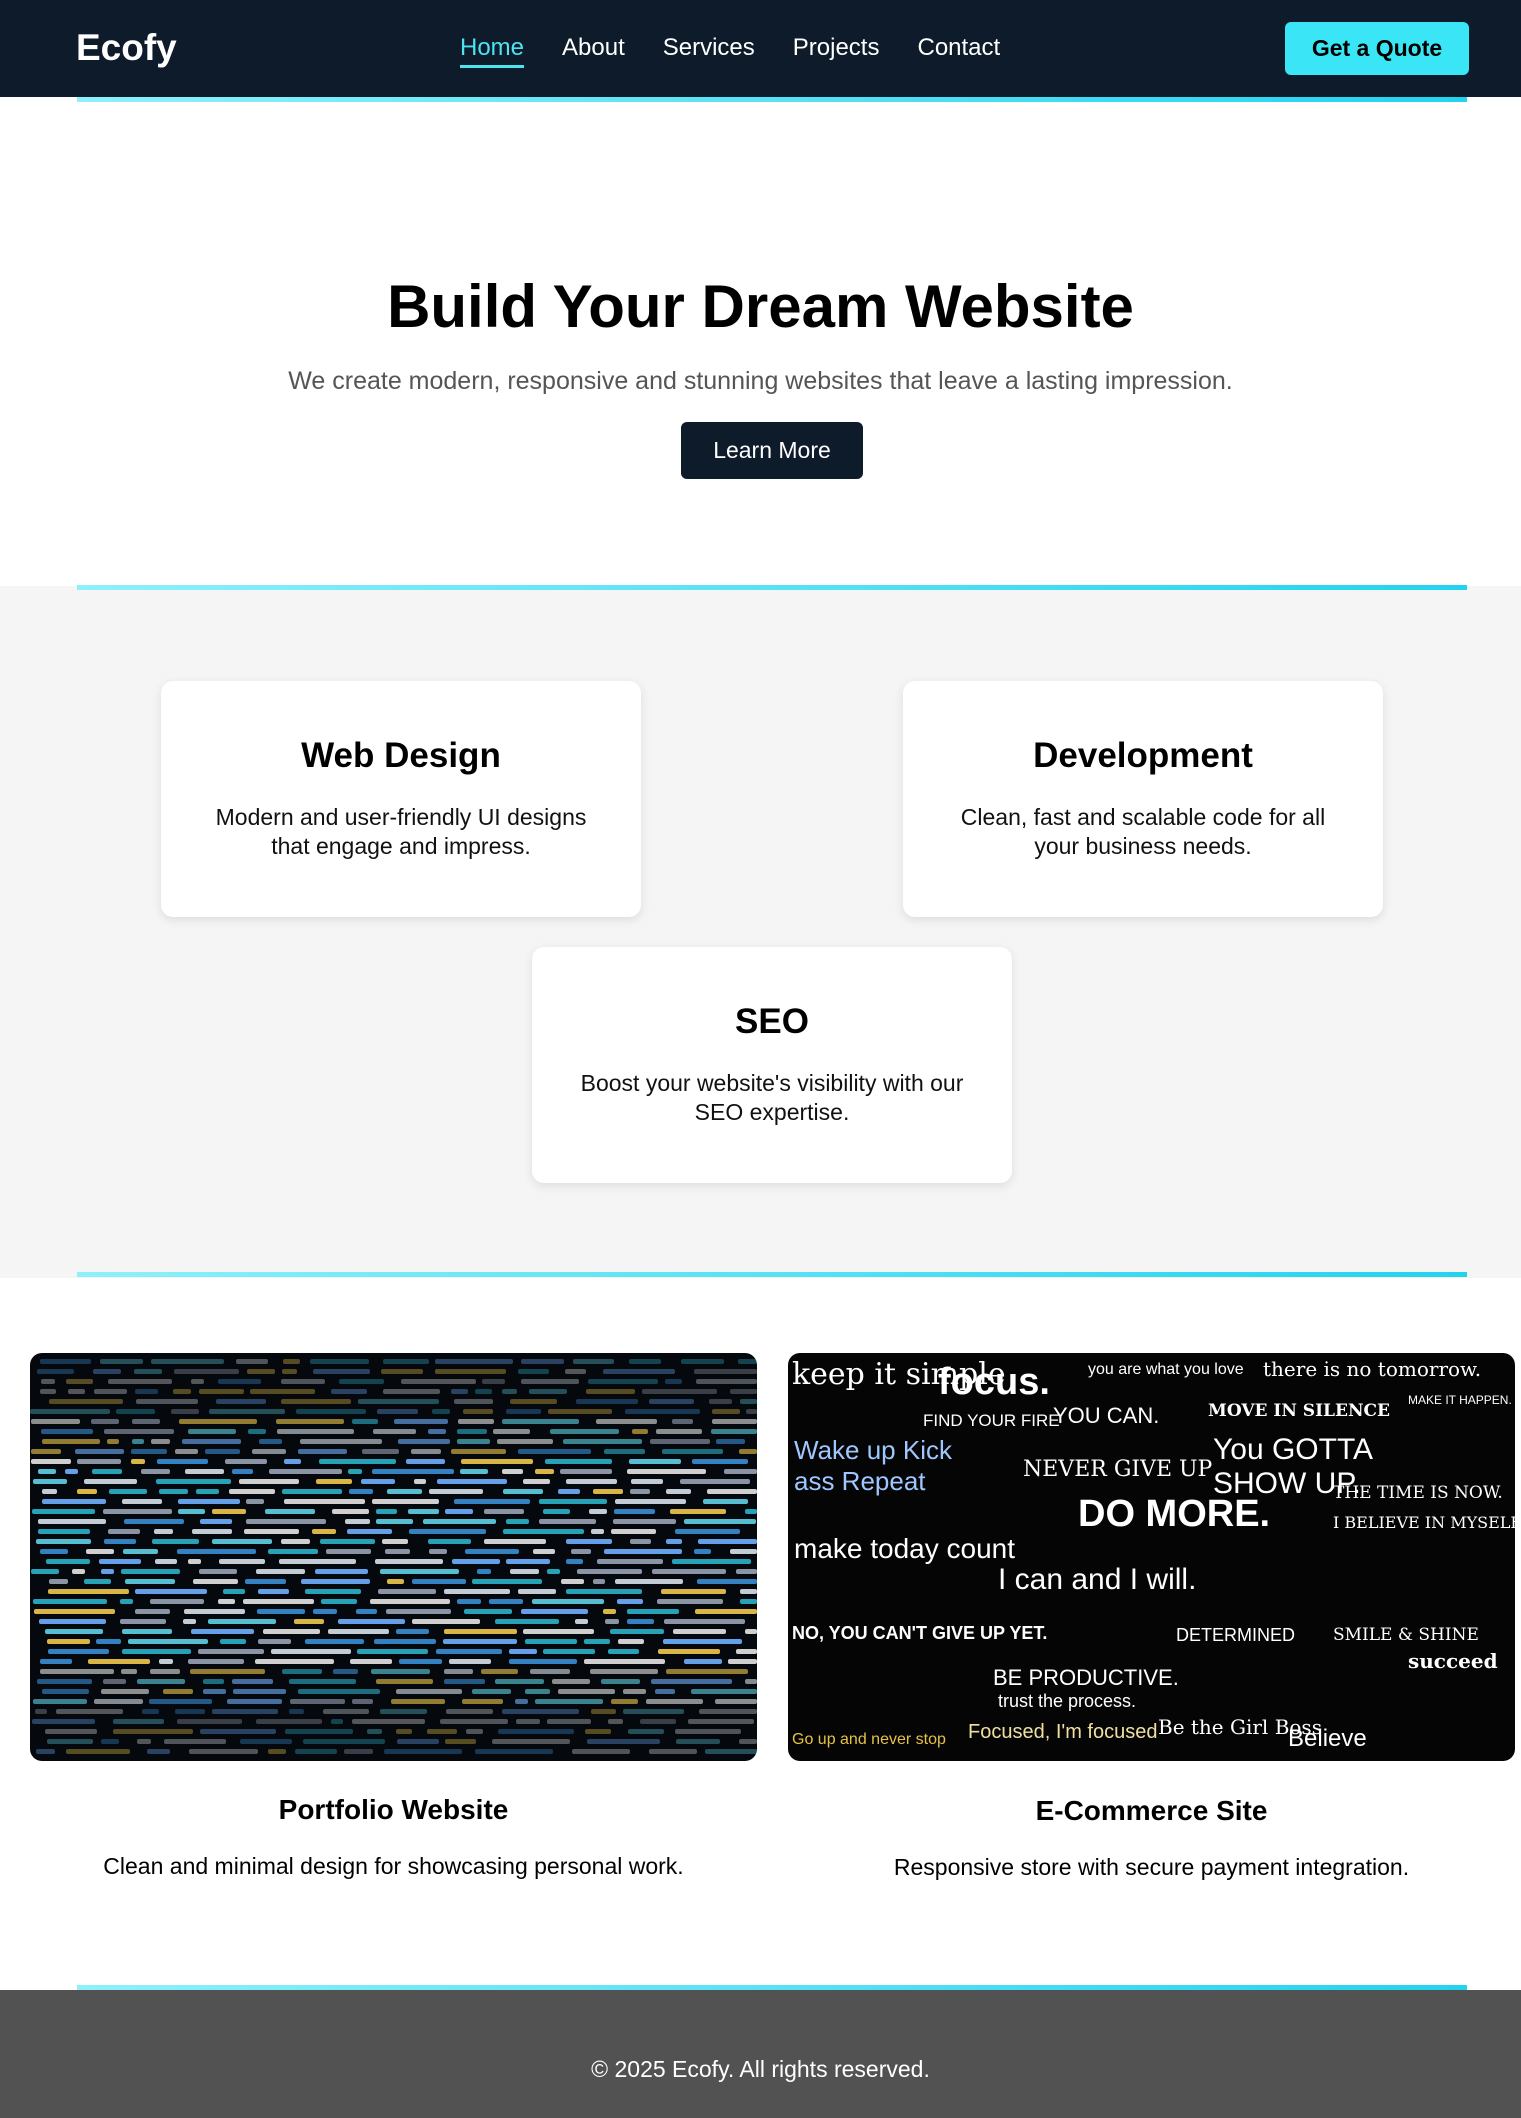  I want to click on section-divider, so click(772, 587).